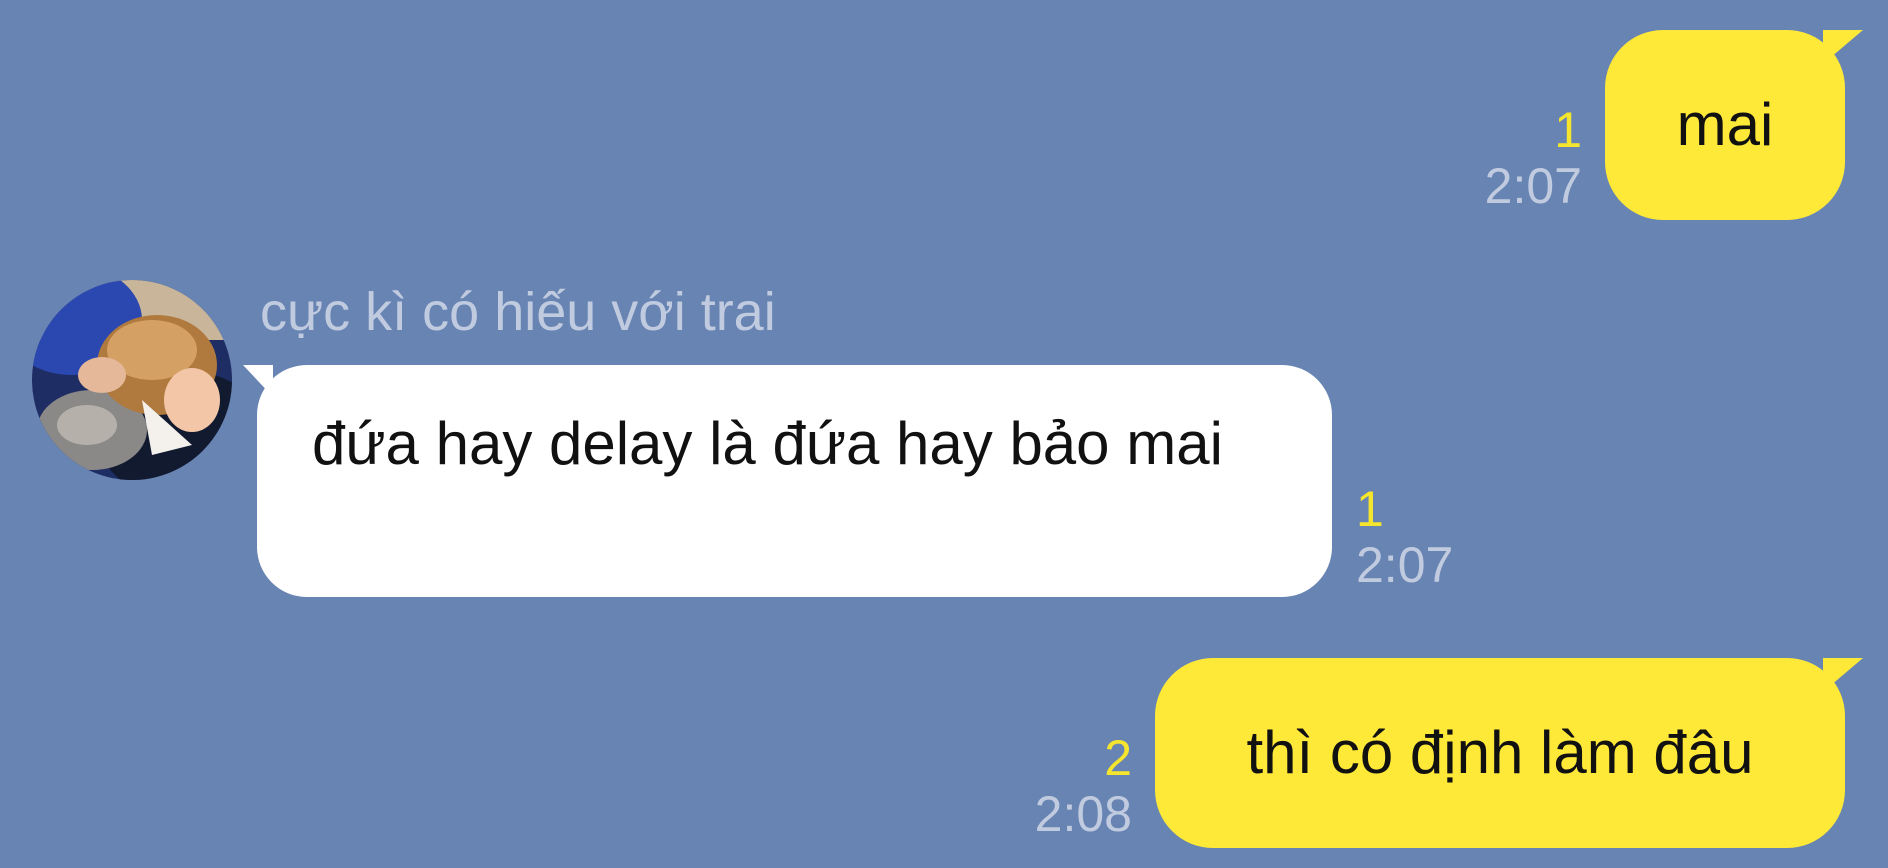 This screenshot has width=1888, height=868. What do you see at coordinates (1118, 758) in the screenshot?
I see `unread-count: 2` at bounding box center [1118, 758].